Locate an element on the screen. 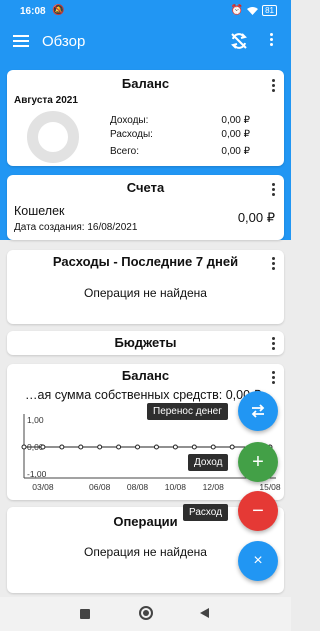 This screenshot has height=631, width=320. mute-icon: 🔕 is located at coordinates (58, 10).